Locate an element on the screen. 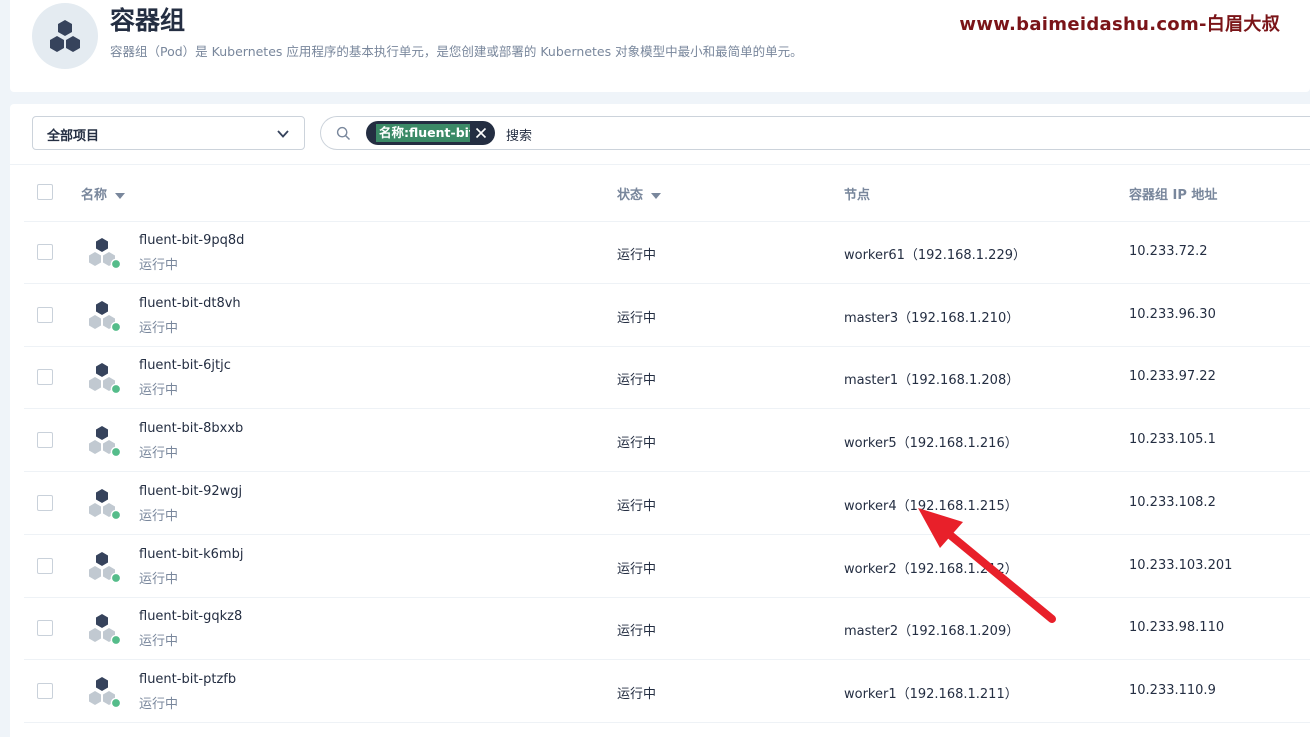 The image size is (1310, 737). node-cell: worker5（192.168.1.216） is located at coordinates (931, 444).